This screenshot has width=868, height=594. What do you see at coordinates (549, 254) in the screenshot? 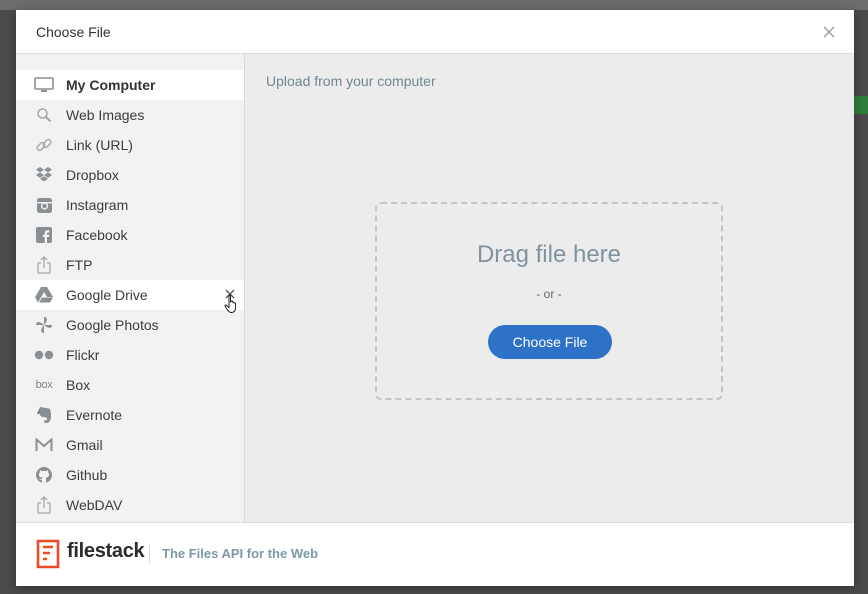
I see `drag-file-text: Drag file here` at bounding box center [549, 254].